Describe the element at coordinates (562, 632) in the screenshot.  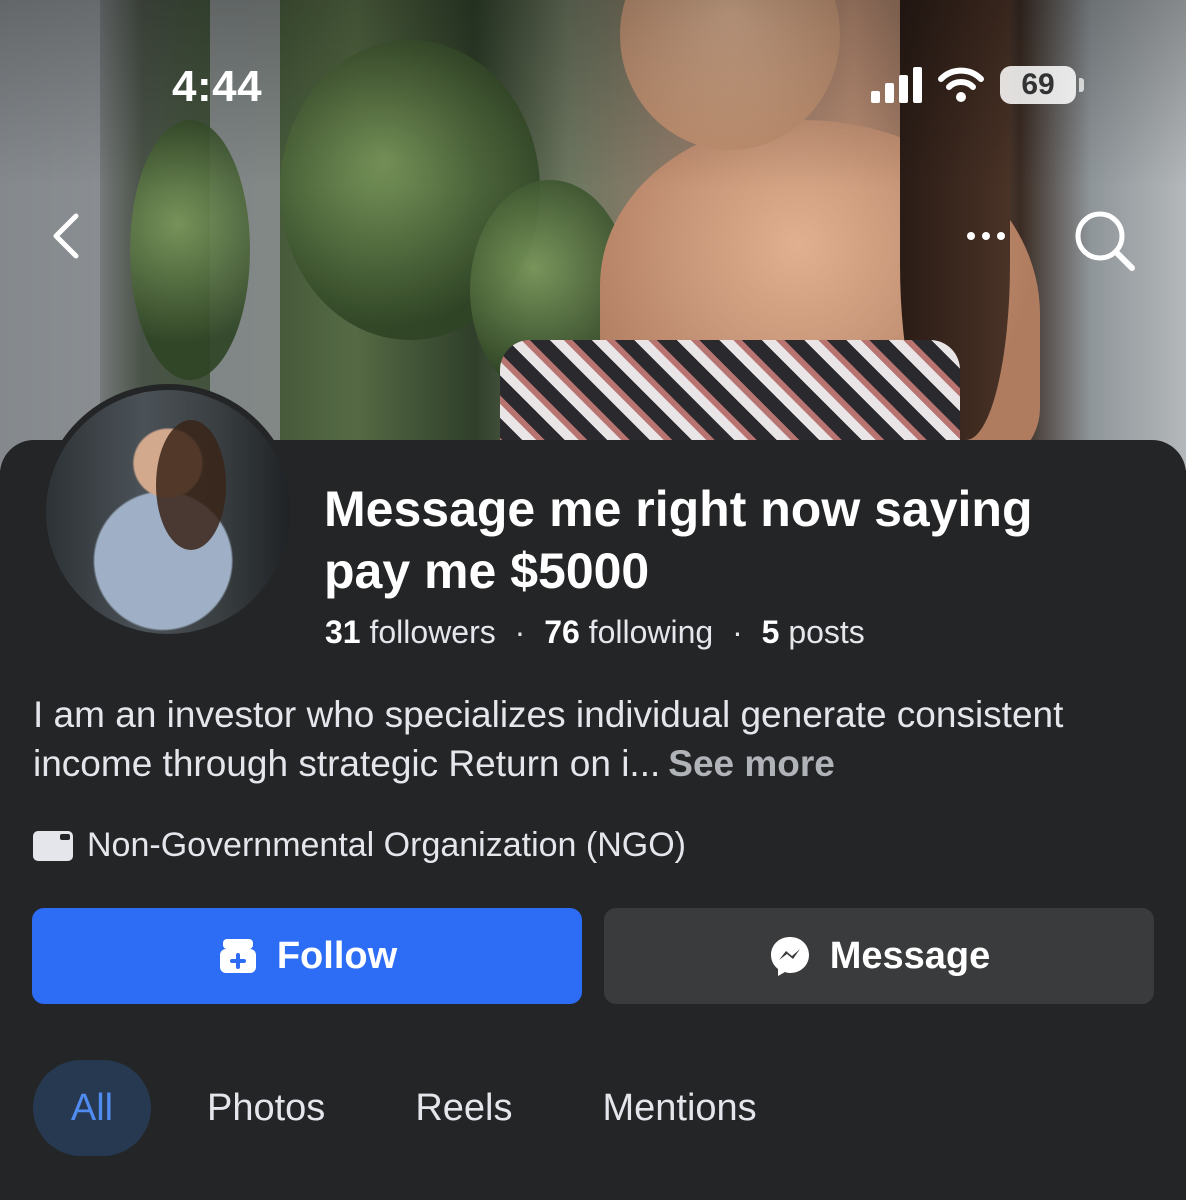
I see `following-count: 76` at that location.